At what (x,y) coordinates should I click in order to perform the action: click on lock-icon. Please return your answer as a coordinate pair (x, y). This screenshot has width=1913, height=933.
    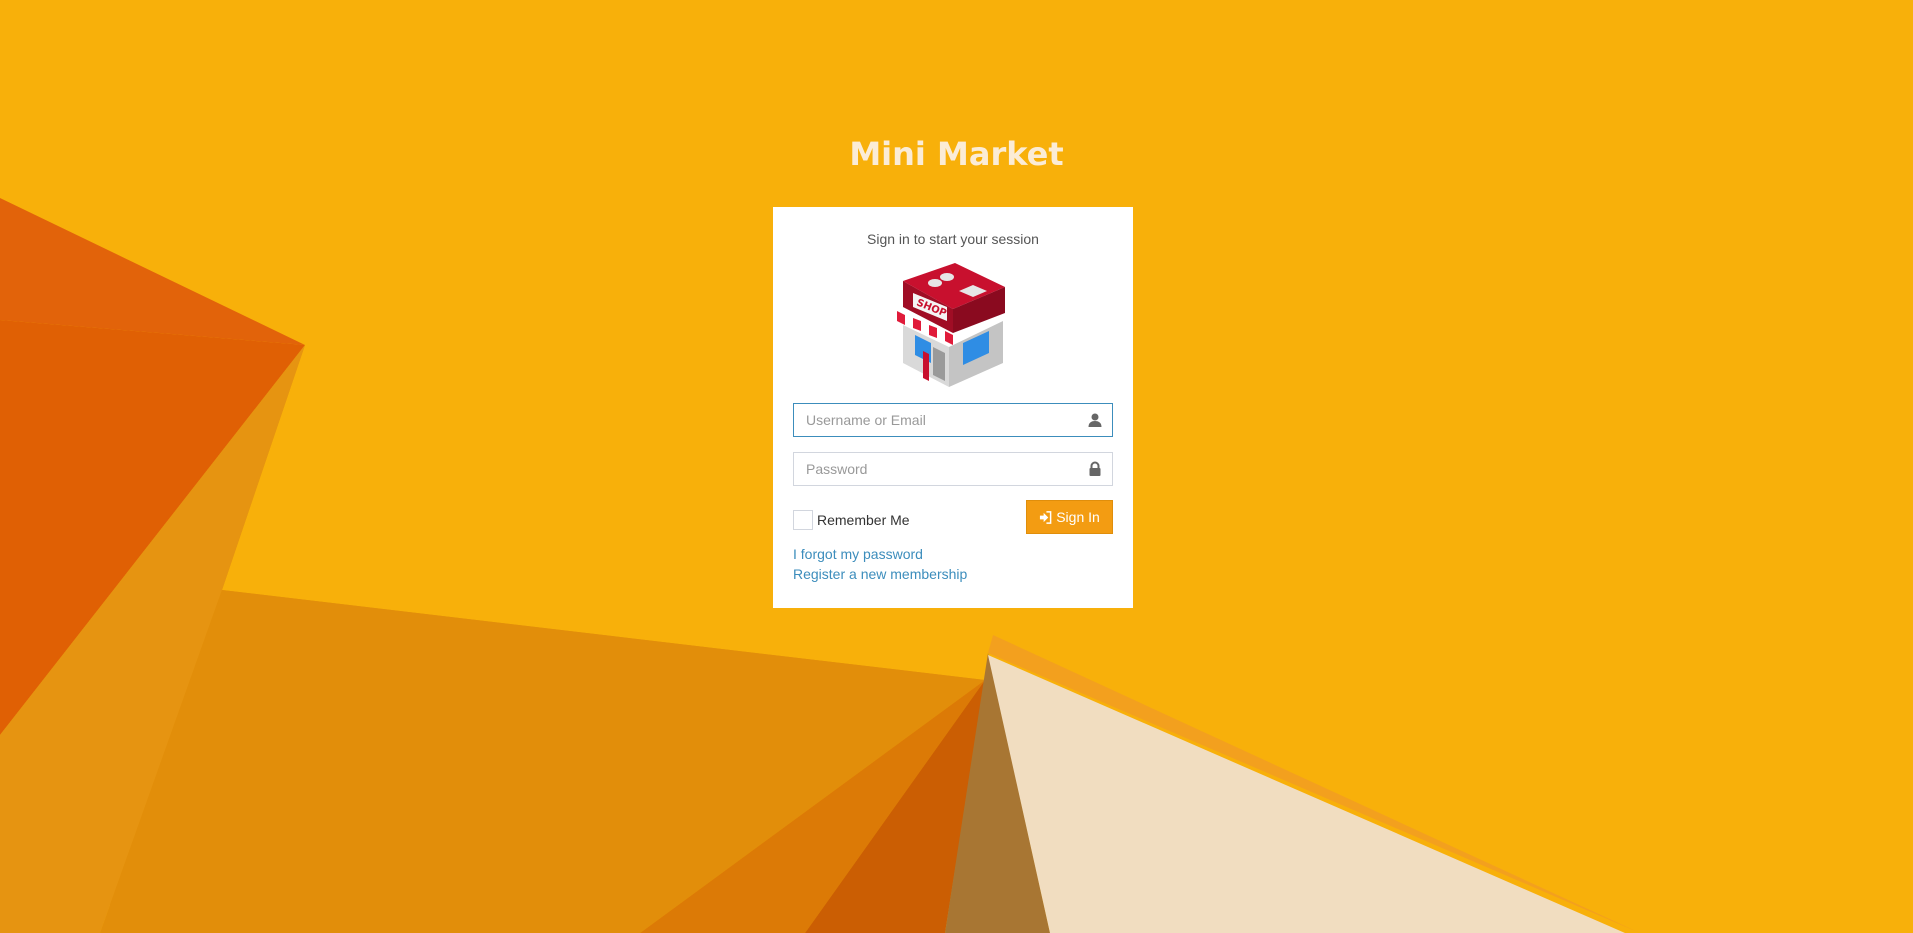
    Looking at the image, I should click on (1095, 468).